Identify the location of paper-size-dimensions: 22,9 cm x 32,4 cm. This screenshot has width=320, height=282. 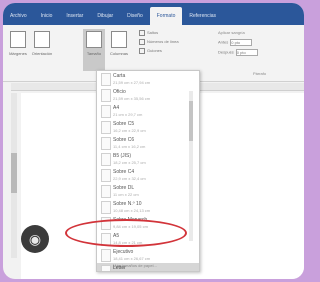
(129, 178).